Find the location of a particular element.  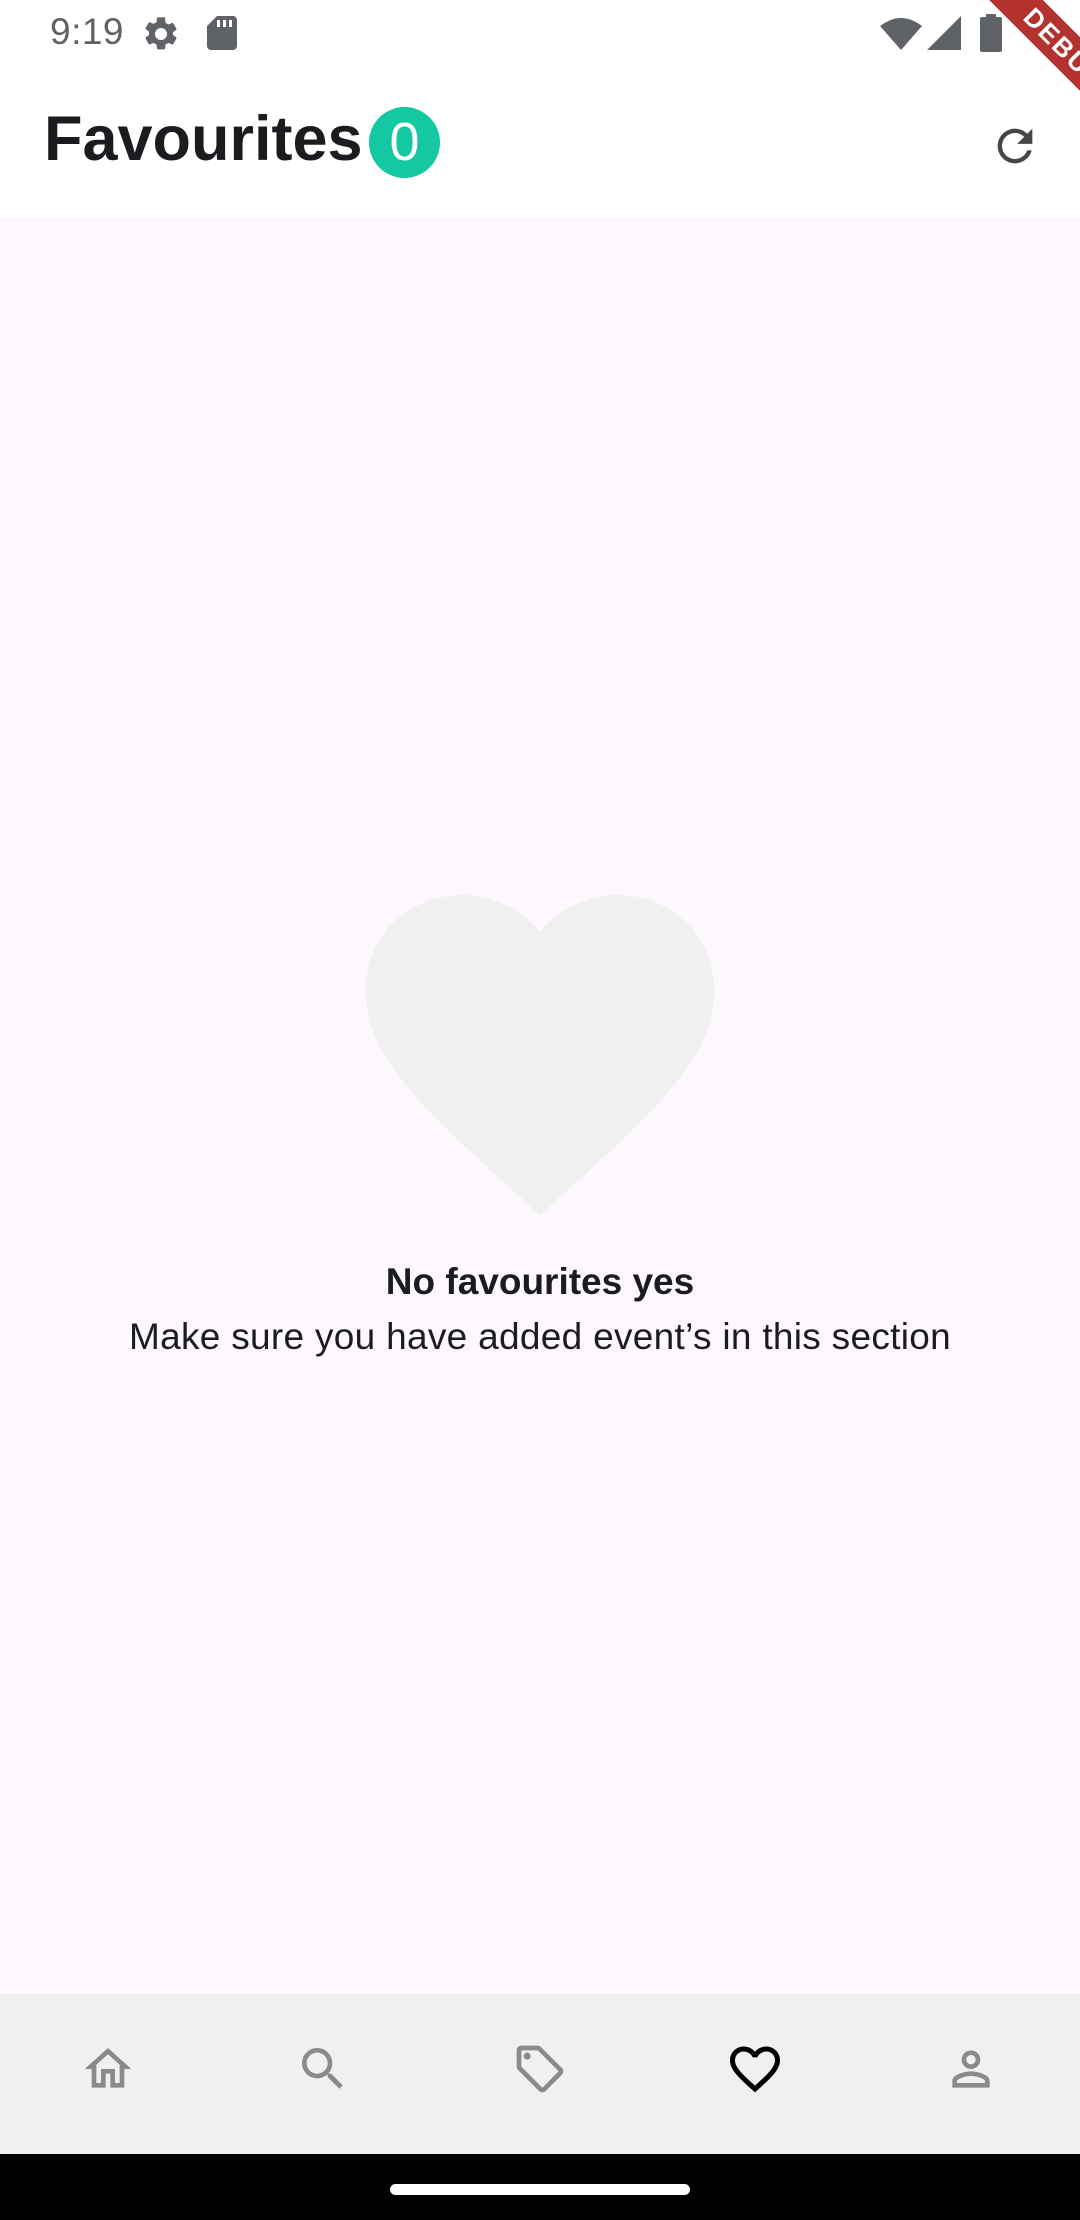

refresh-button is located at coordinates (1015, 146).